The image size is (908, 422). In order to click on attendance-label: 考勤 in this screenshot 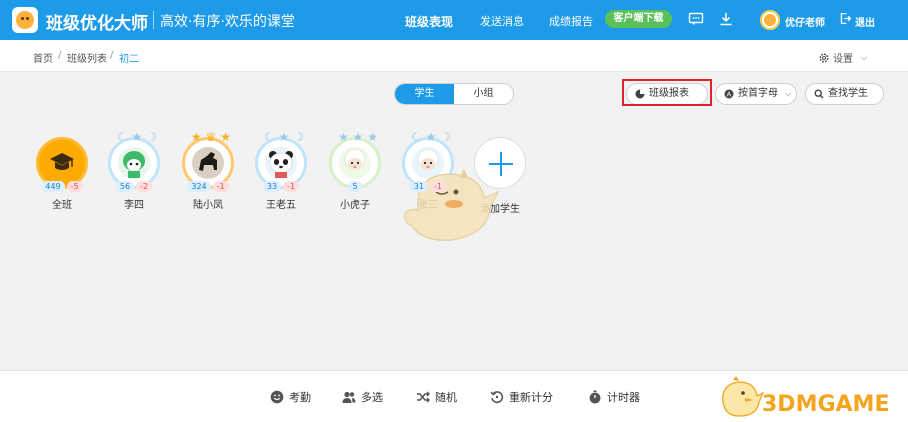, I will do `click(300, 397)`.